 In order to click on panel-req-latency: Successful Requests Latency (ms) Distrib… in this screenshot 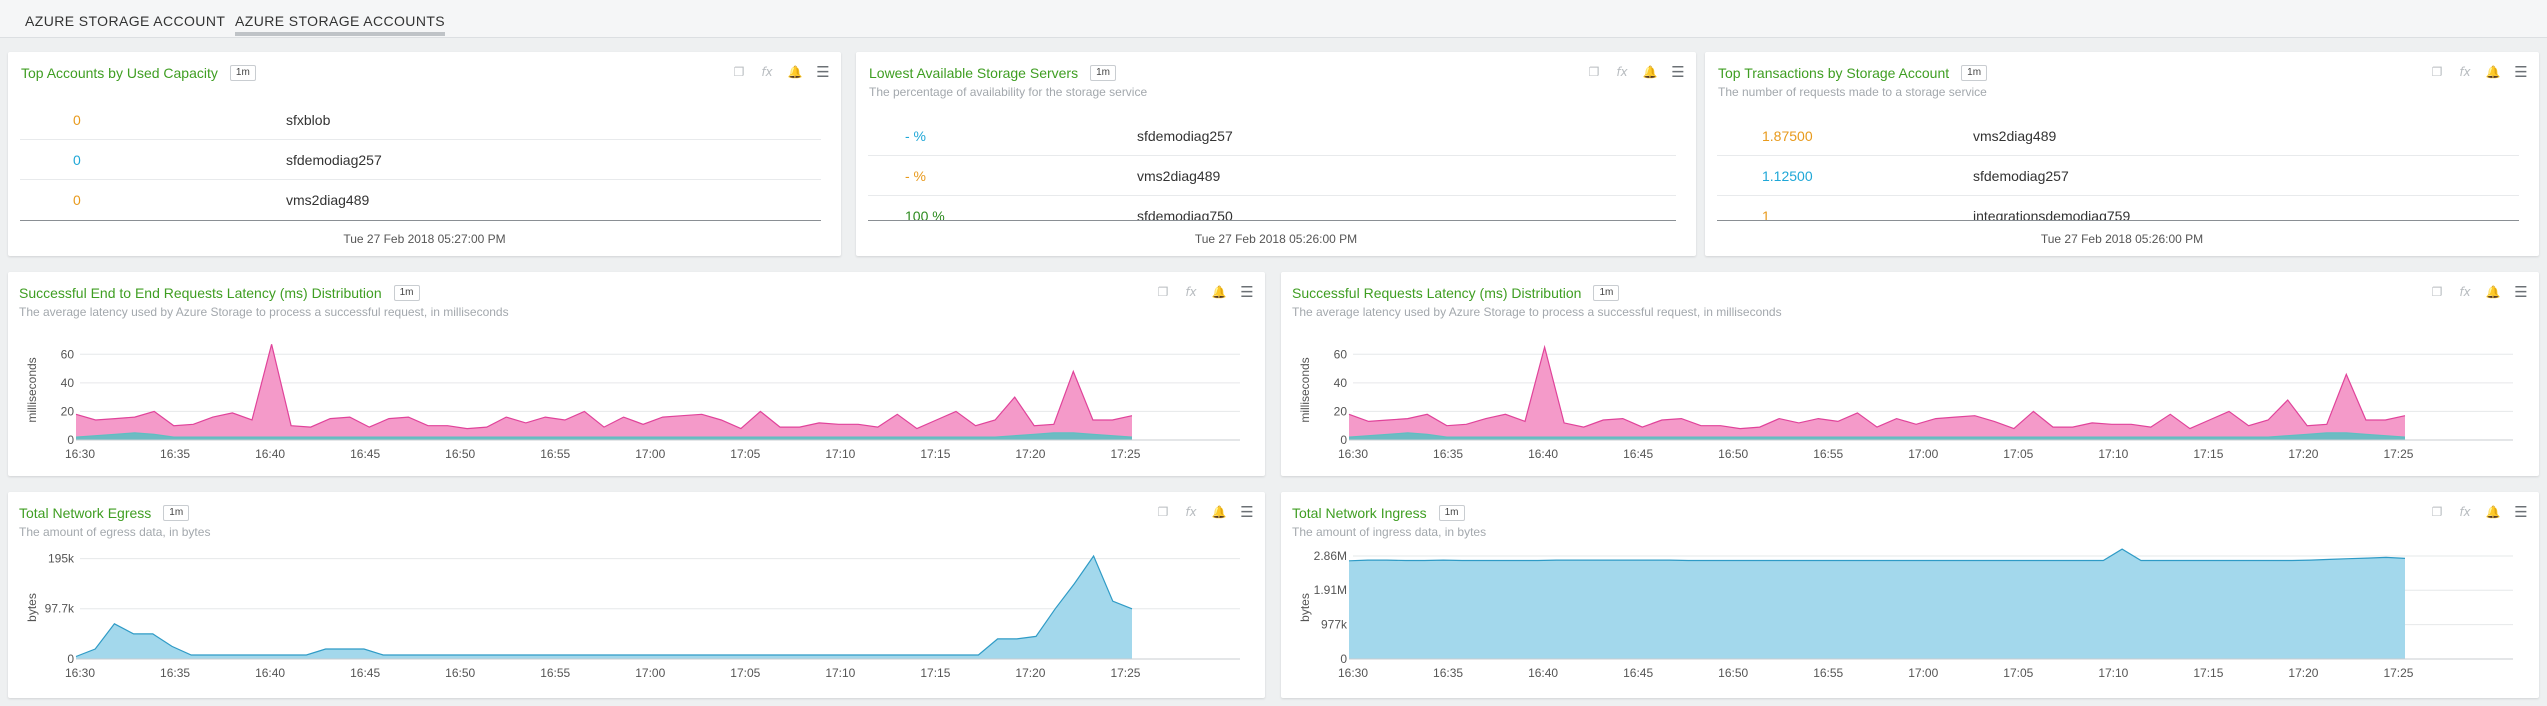, I will do `click(1910, 374)`.